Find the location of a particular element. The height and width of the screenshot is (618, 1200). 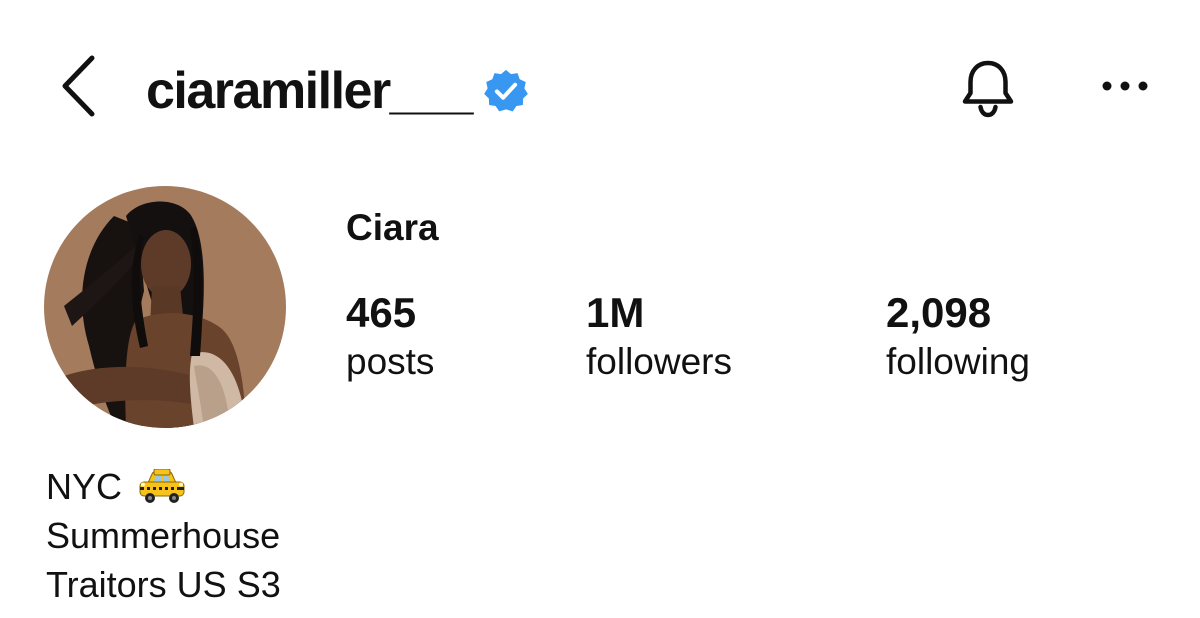

followers-count: 1M is located at coordinates (615, 312).